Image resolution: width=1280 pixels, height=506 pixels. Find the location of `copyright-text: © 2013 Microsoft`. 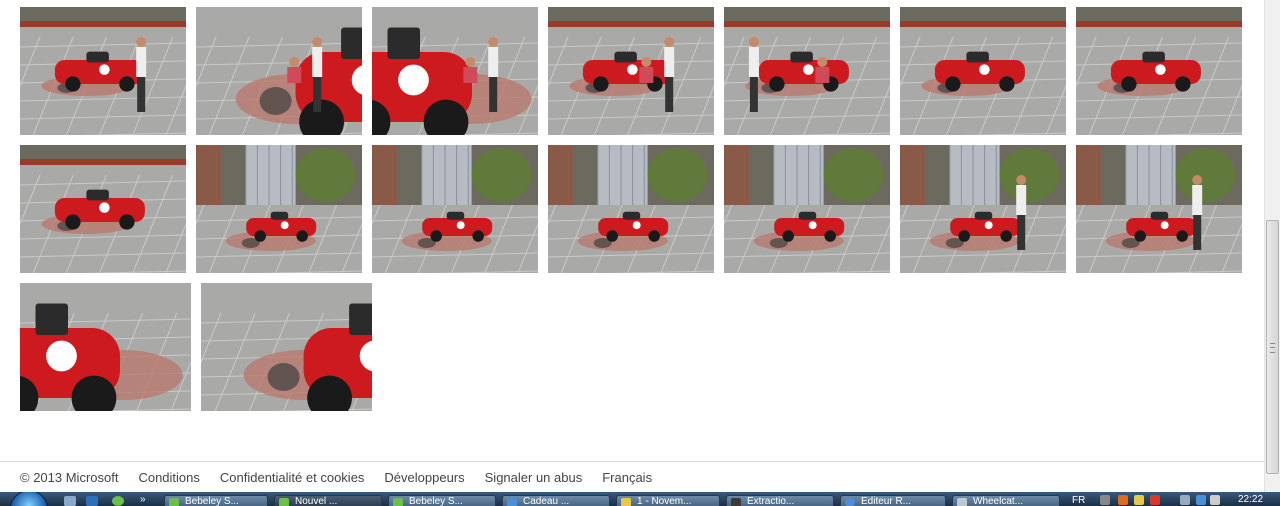

copyright-text: © 2013 Microsoft is located at coordinates (69, 477).